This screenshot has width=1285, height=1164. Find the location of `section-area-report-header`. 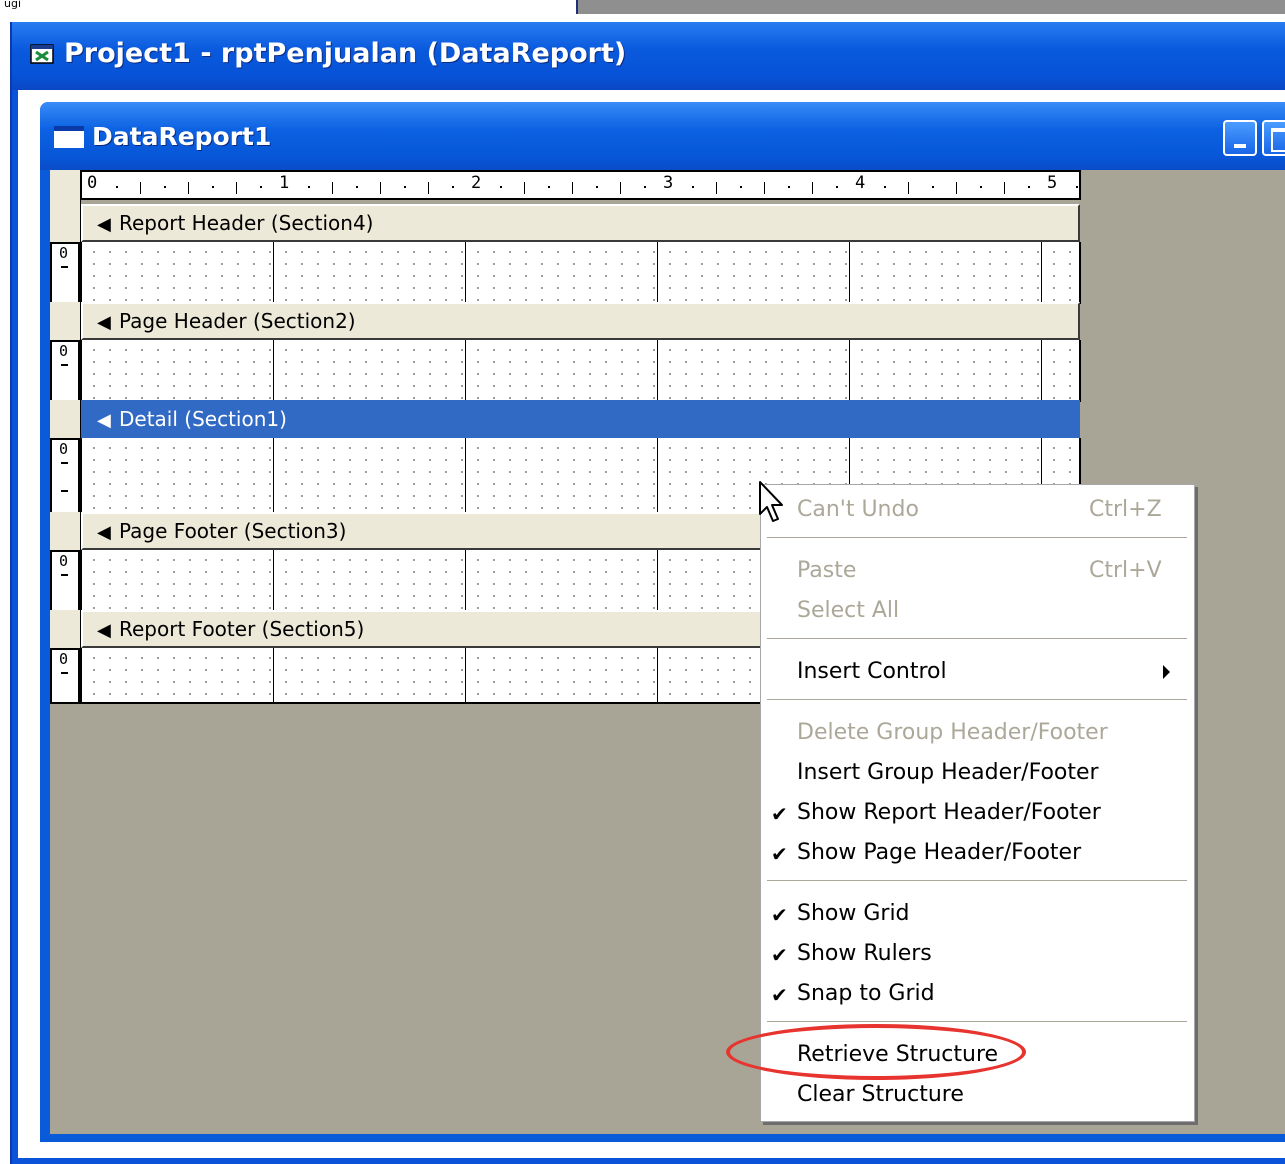

section-area-report-header is located at coordinates (580, 273).